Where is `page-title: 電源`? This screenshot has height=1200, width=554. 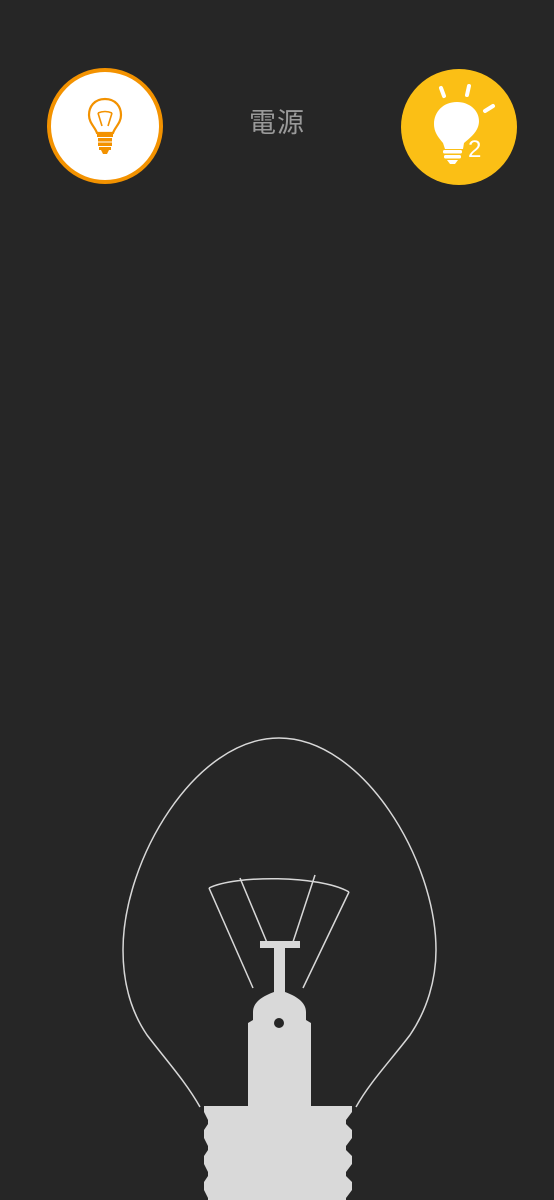
page-title: 電源 is located at coordinates (277, 123).